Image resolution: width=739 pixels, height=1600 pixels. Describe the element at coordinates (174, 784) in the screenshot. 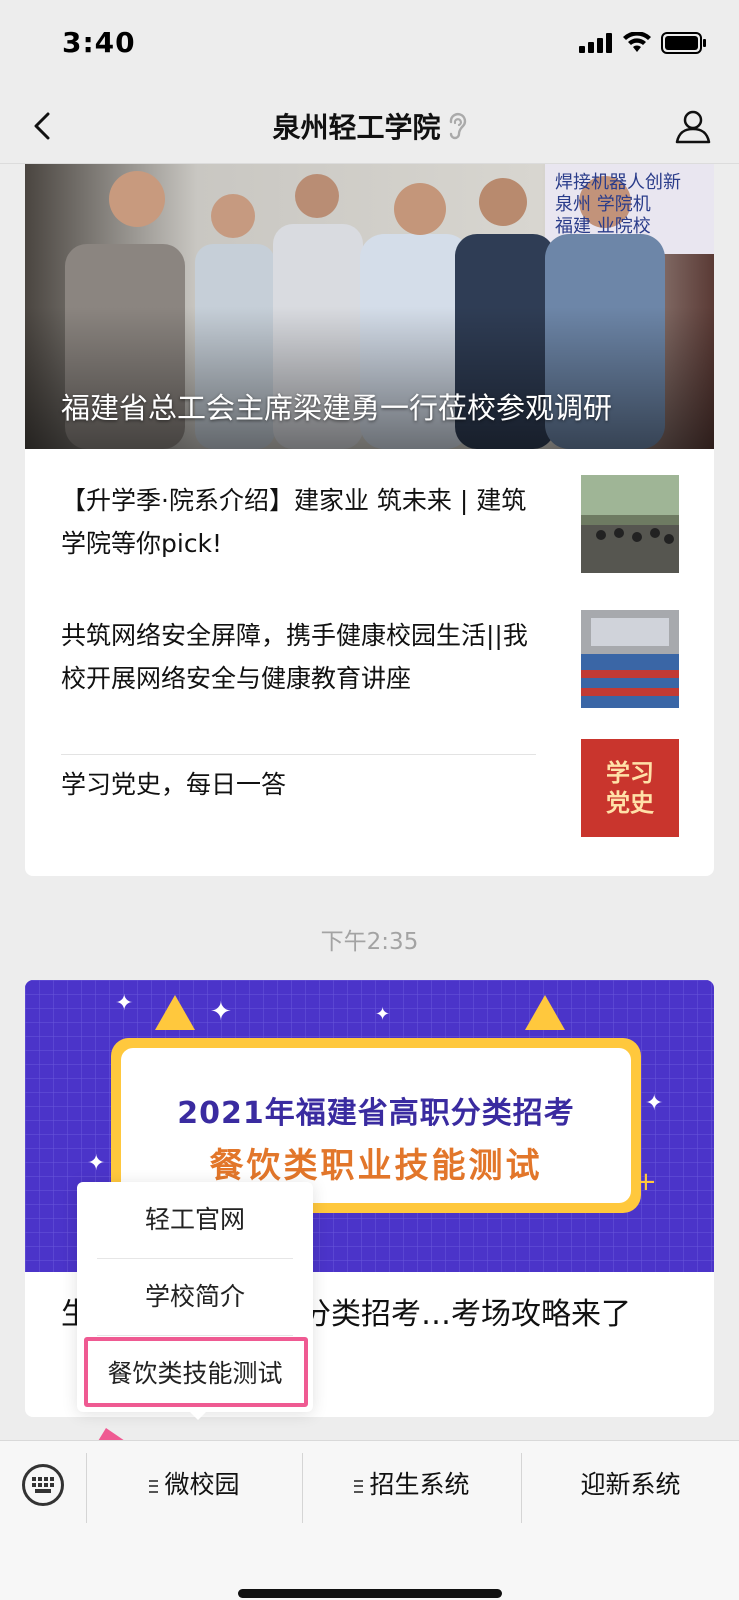

I see `article-title: 学习党史，每日一答` at that location.